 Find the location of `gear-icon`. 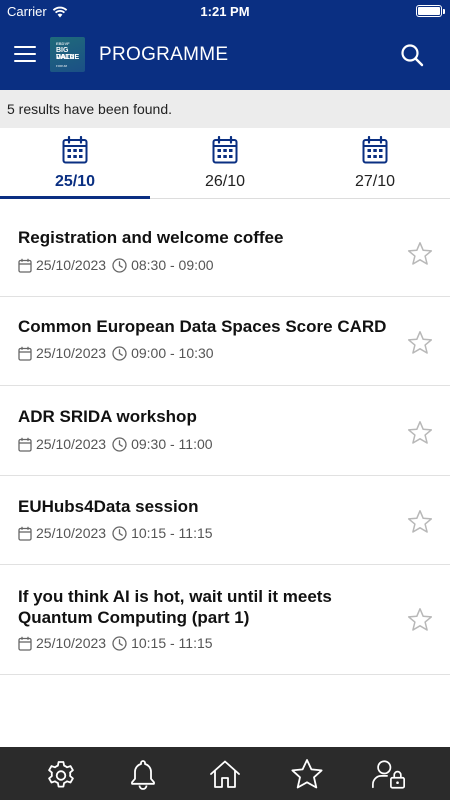

gear-icon is located at coordinates (61, 773).